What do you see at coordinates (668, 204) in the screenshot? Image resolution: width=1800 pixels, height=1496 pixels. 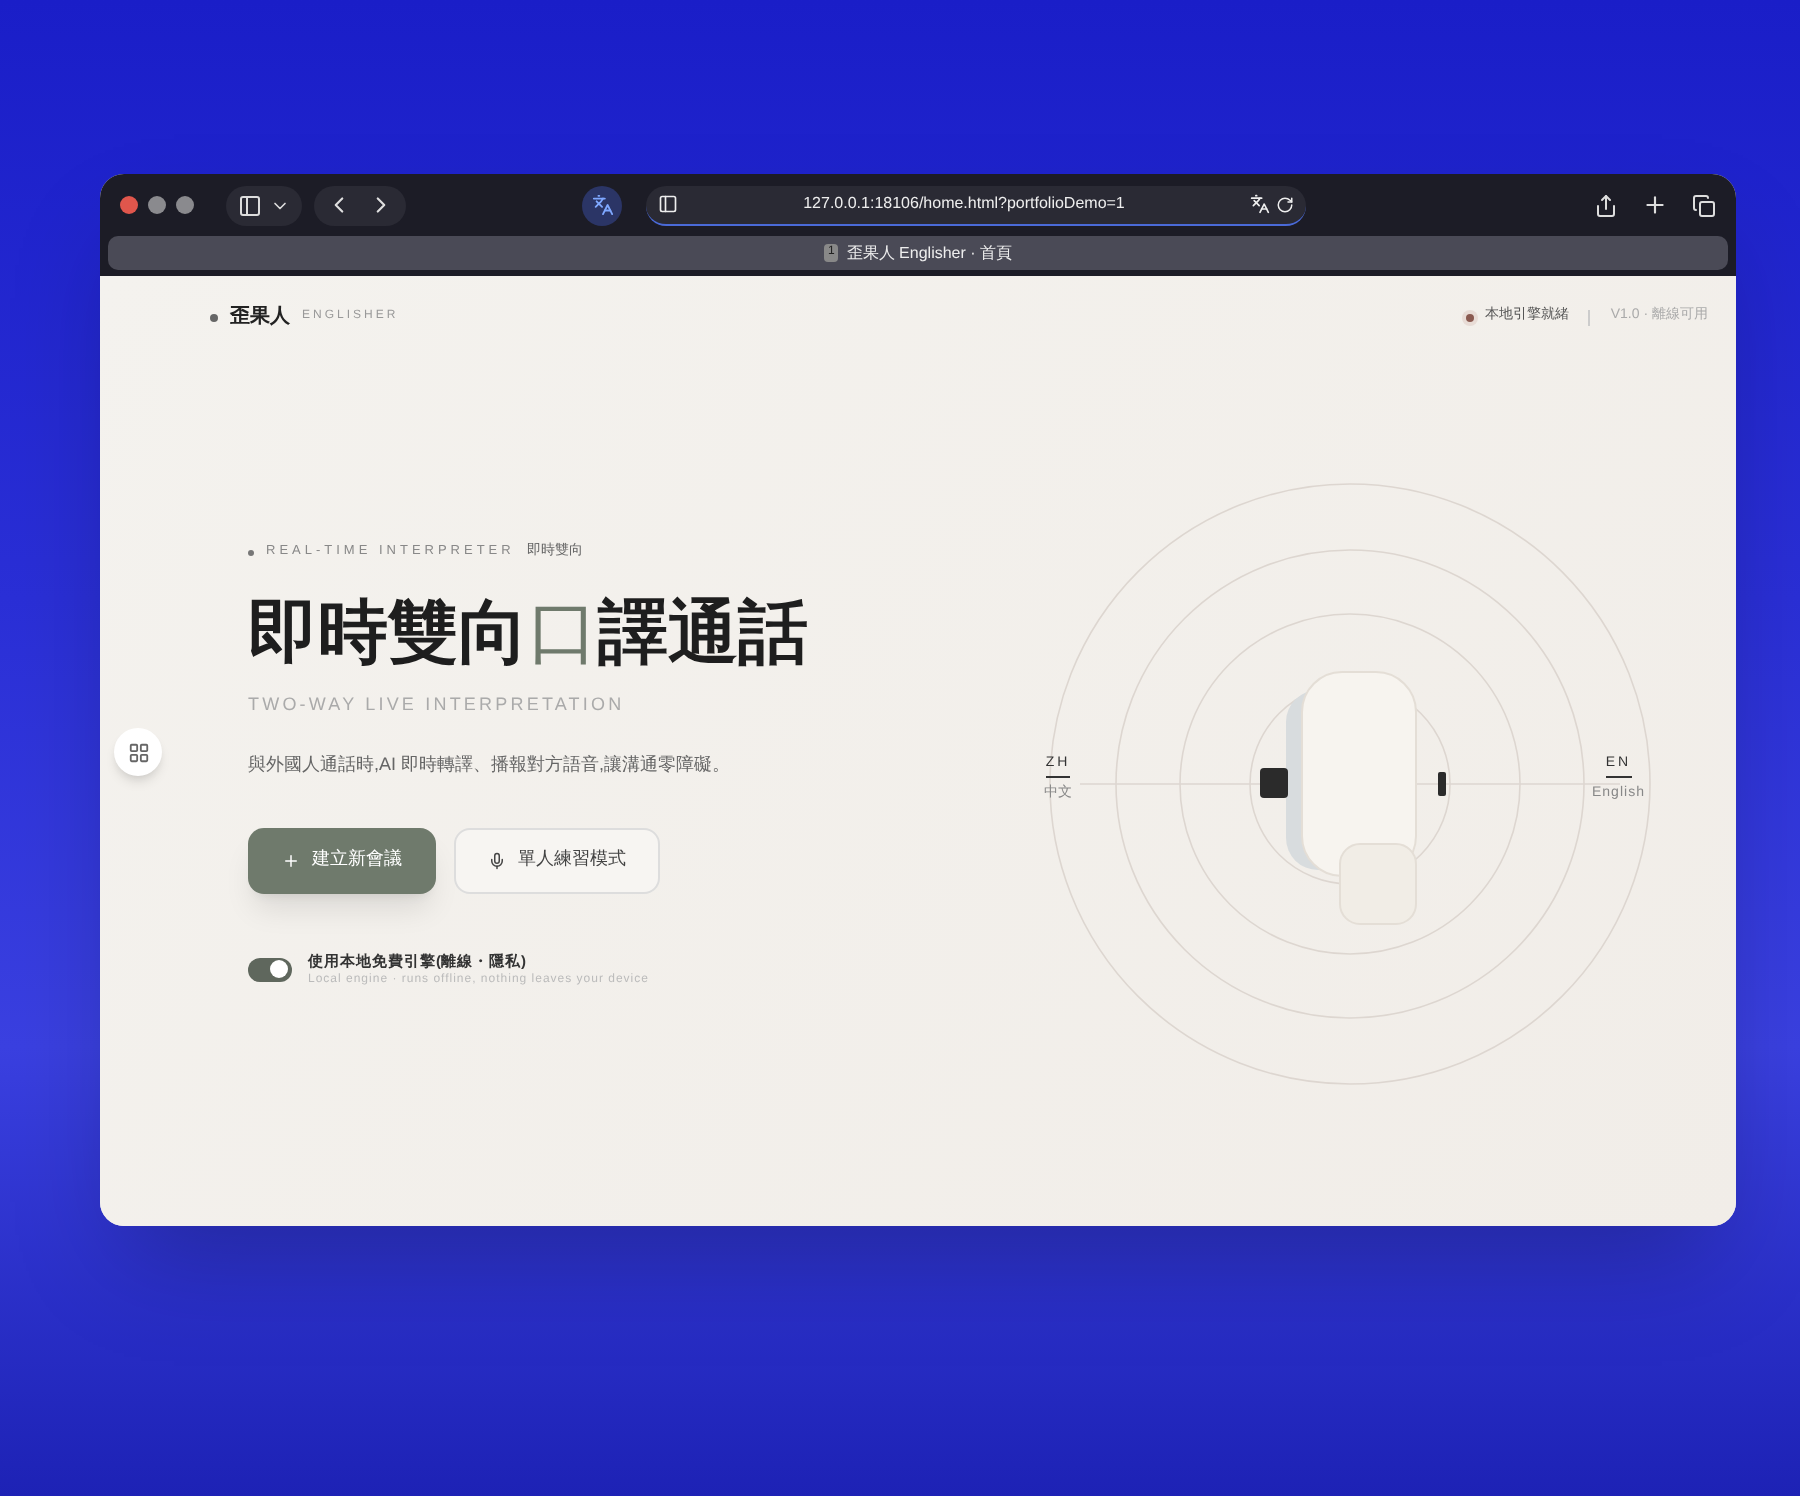 I see `page-icon` at bounding box center [668, 204].